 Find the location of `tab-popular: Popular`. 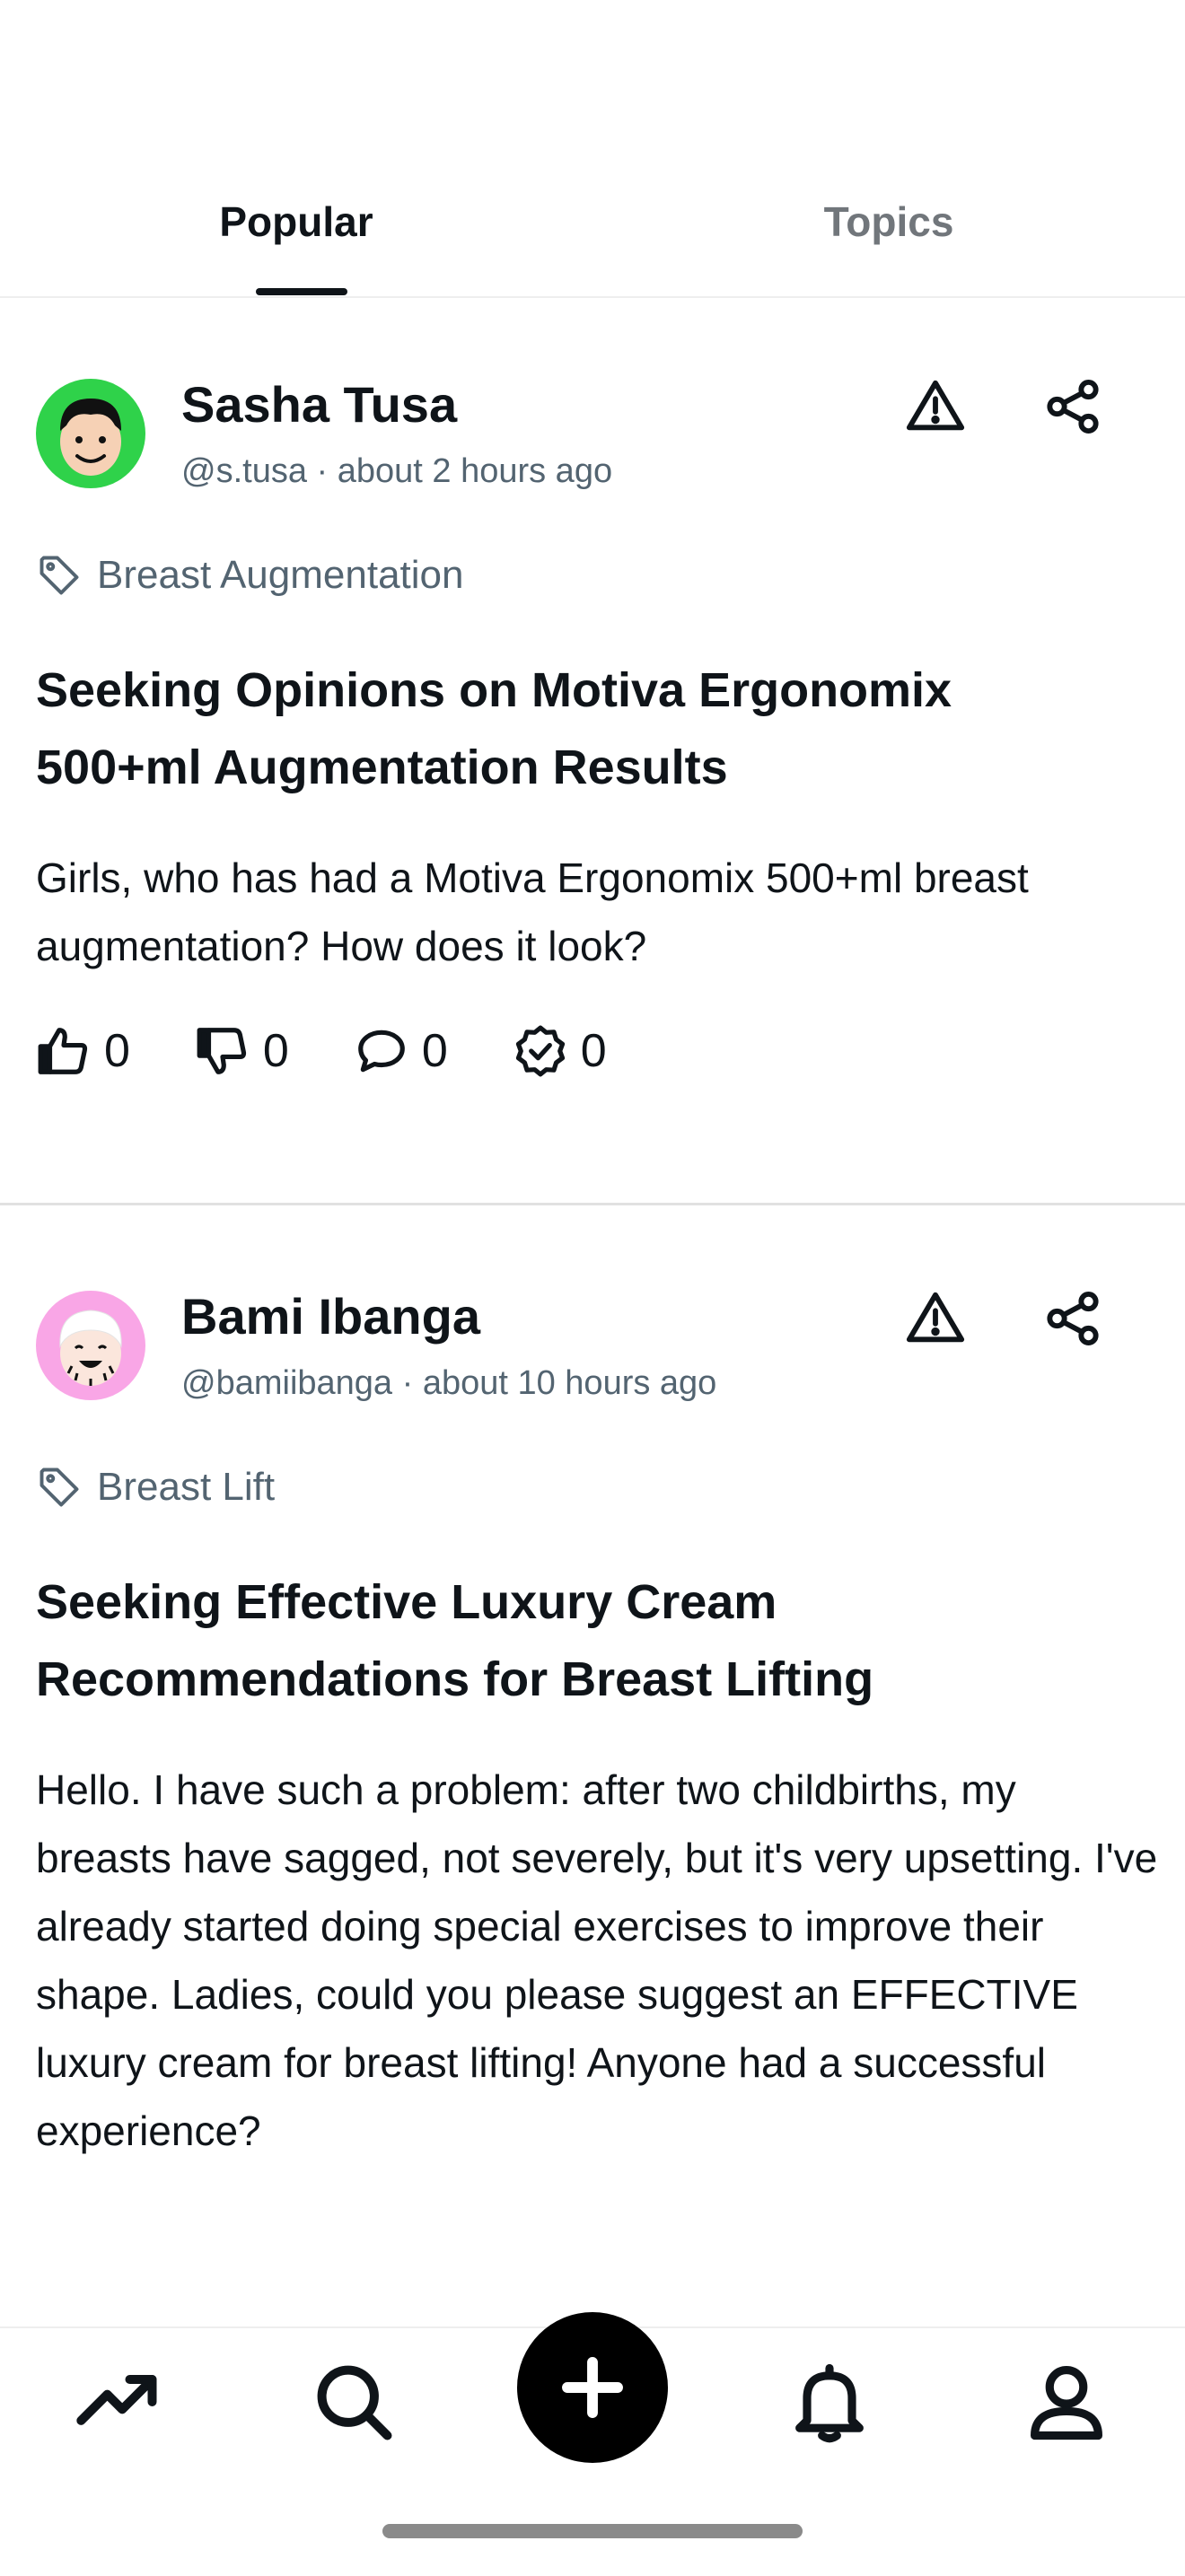

tab-popular: Popular is located at coordinates (296, 221).